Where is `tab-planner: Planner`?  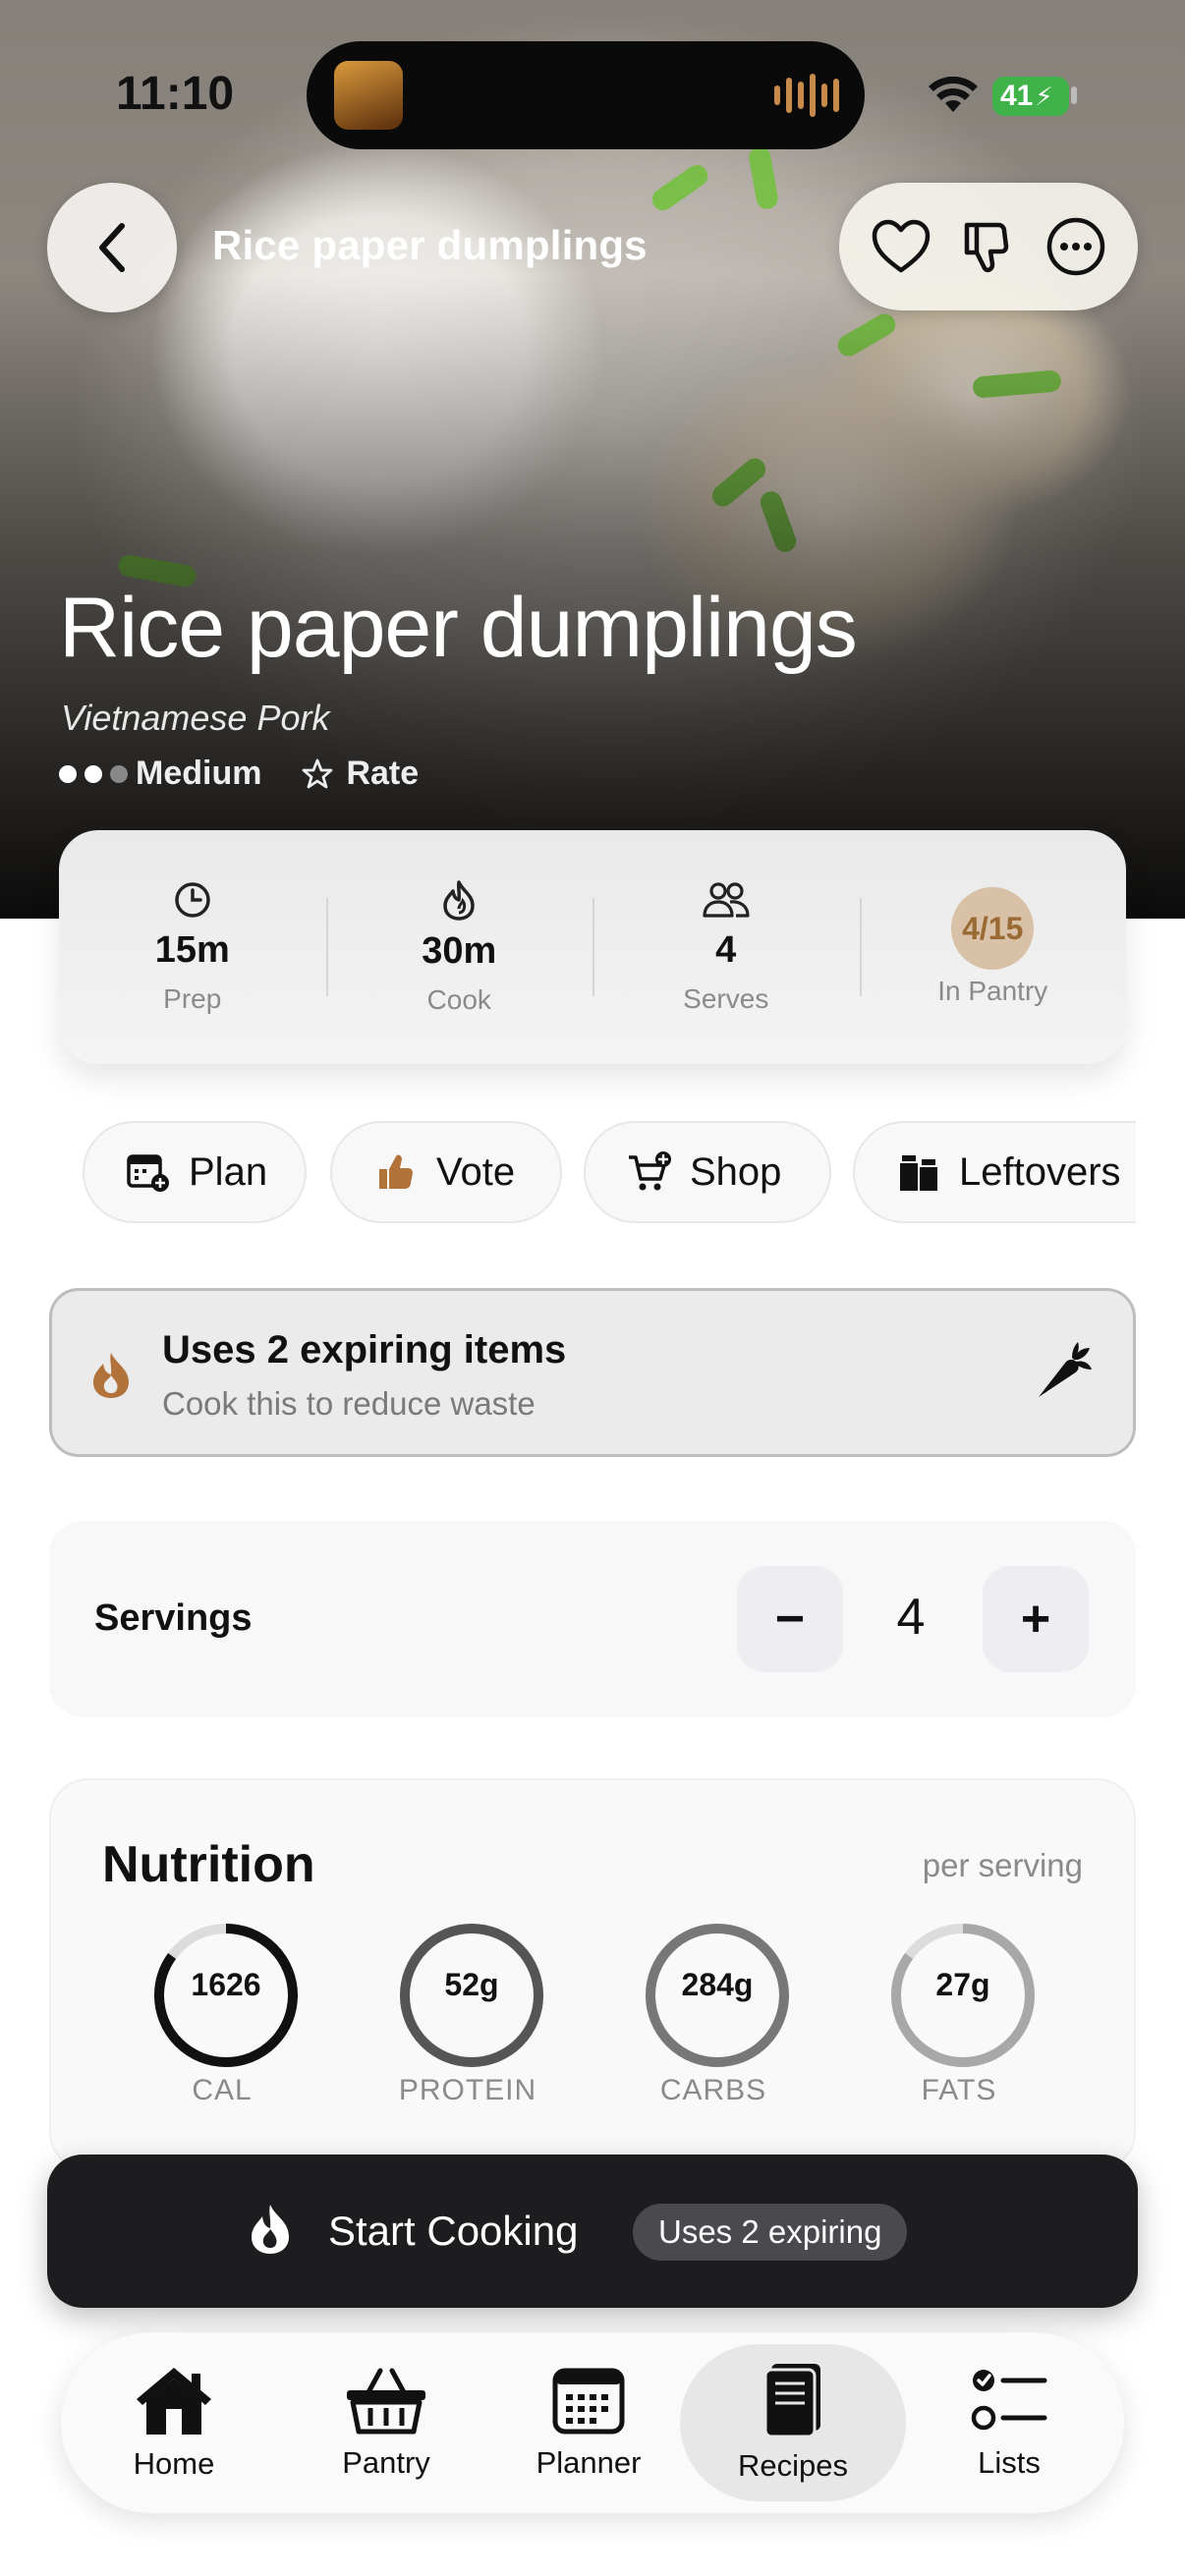
tab-planner: Planner is located at coordinates (589, 2422).